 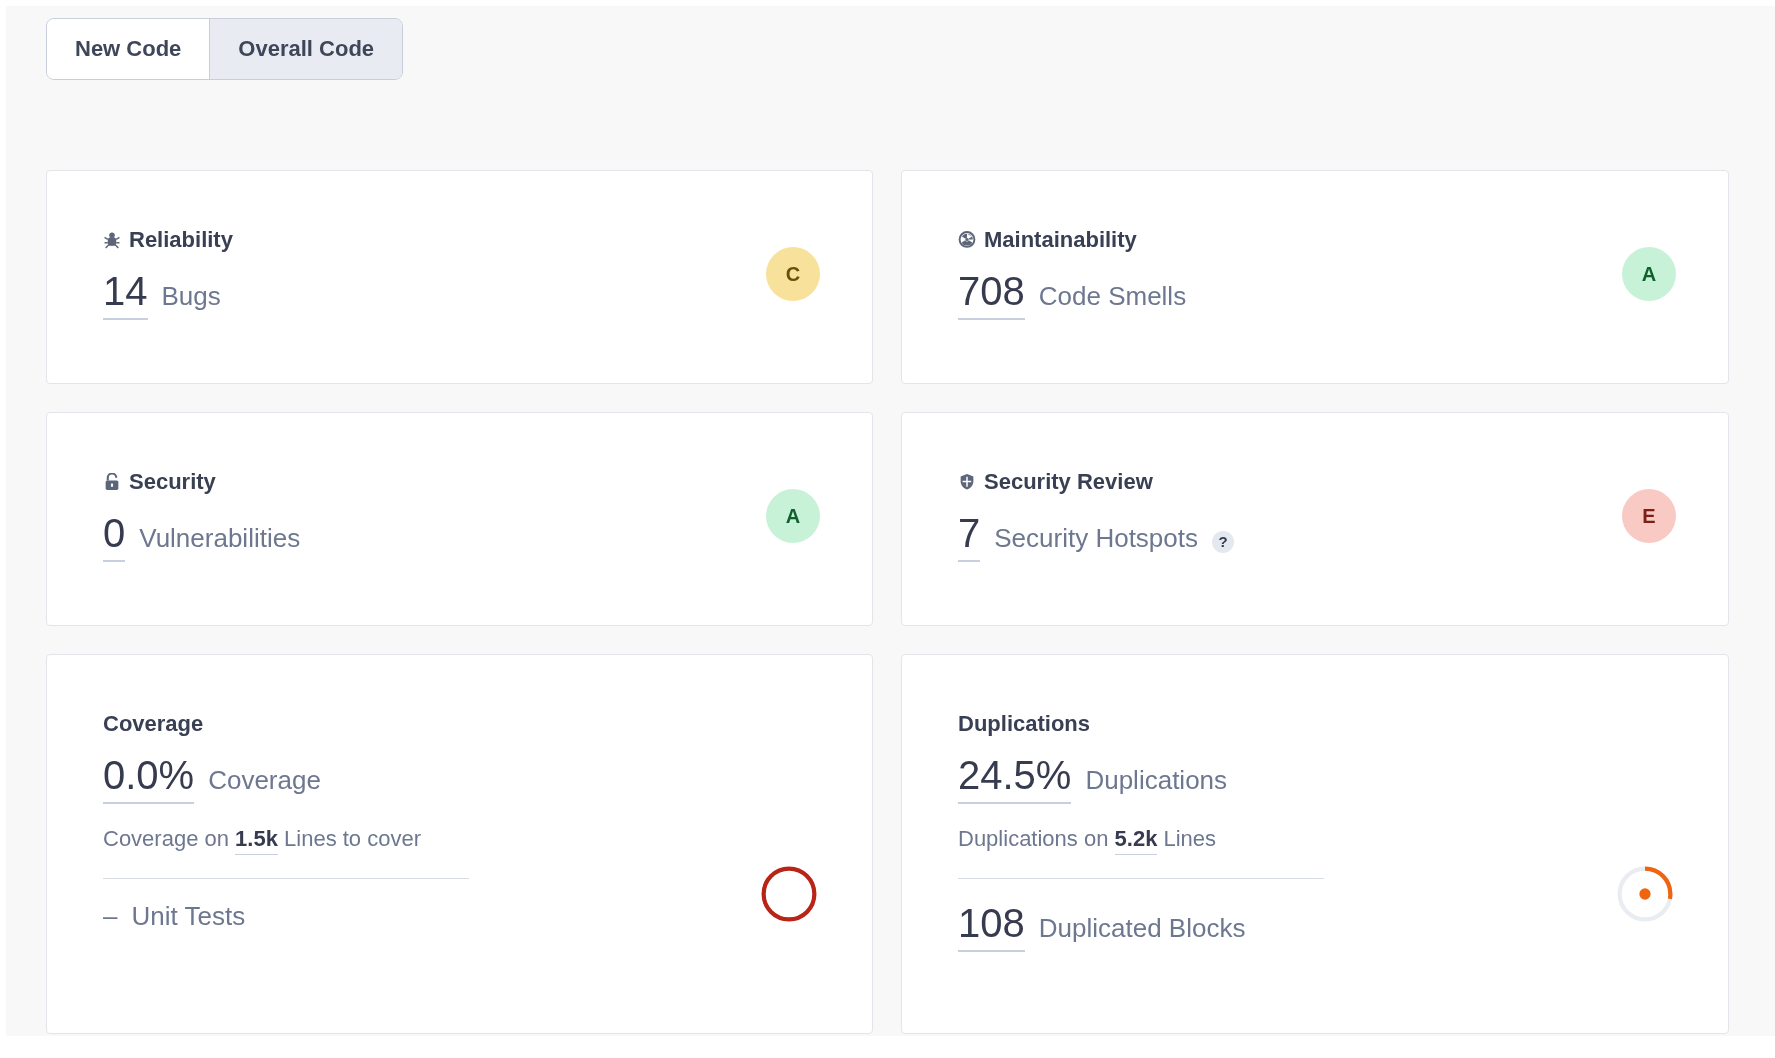 What do you see at coordinates (793, 274) in the screenshot?
I see `rating-badge: C` at bounding box center [793, 274].